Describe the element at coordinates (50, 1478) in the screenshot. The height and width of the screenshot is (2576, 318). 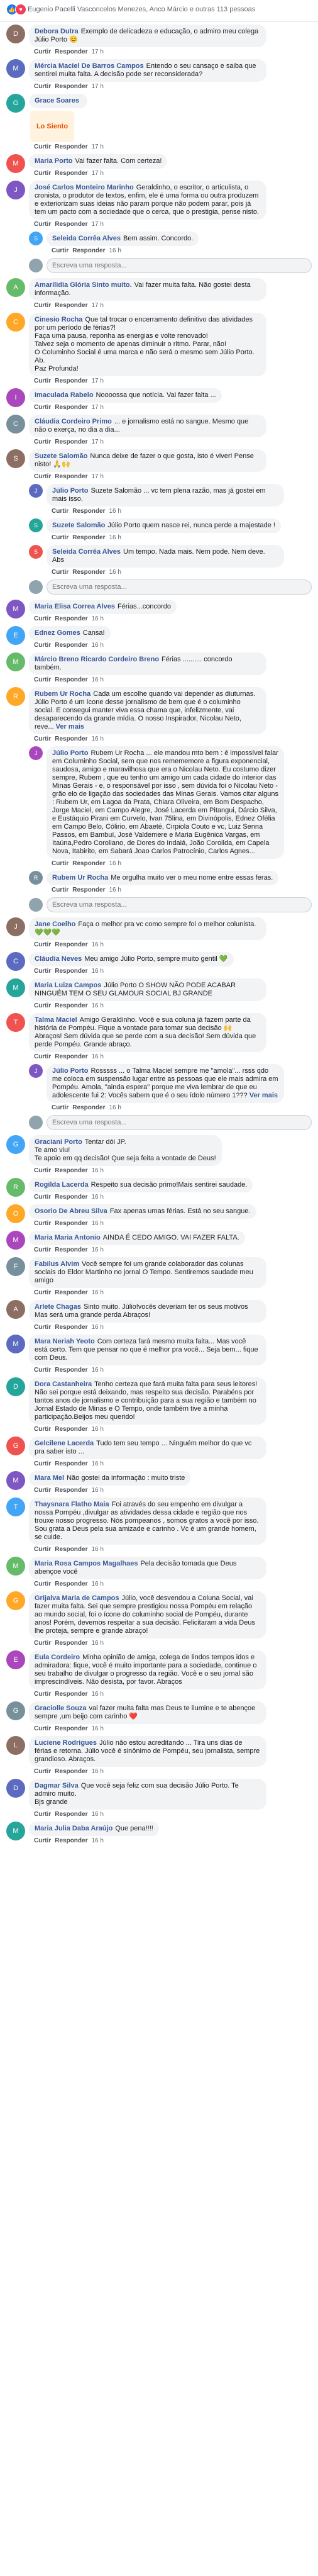
I see `comment-author: Mara Mel` at that location.